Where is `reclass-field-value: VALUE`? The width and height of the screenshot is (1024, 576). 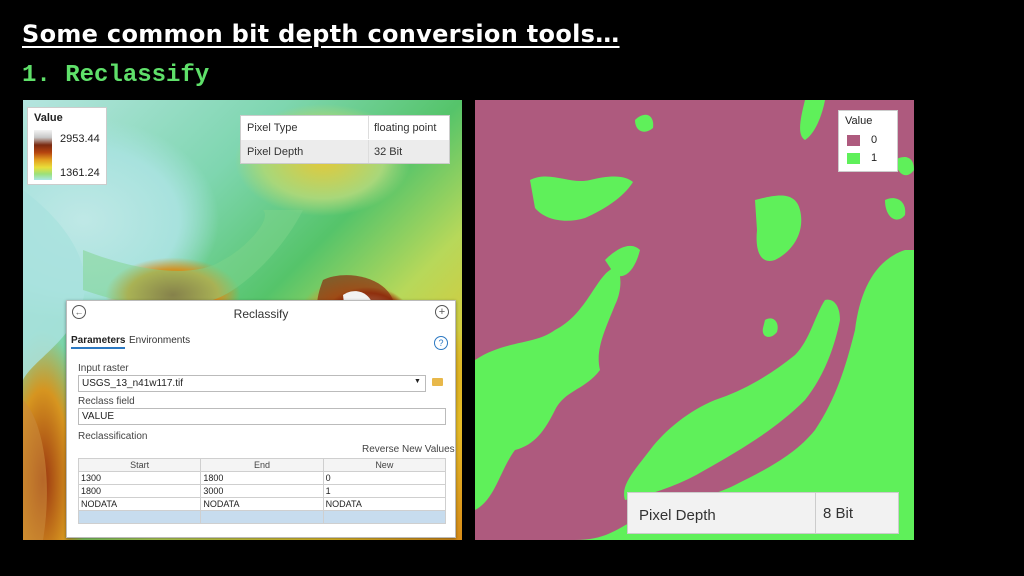 reclass-field-value: VALUE is located at coordinates (98, 416).